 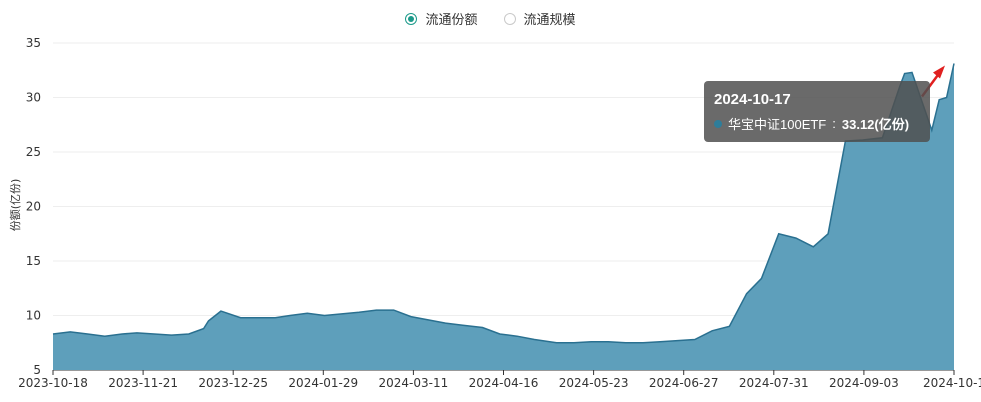 I want to click on x-tick-label: 2024-10-1, so click(x=952, y=383).